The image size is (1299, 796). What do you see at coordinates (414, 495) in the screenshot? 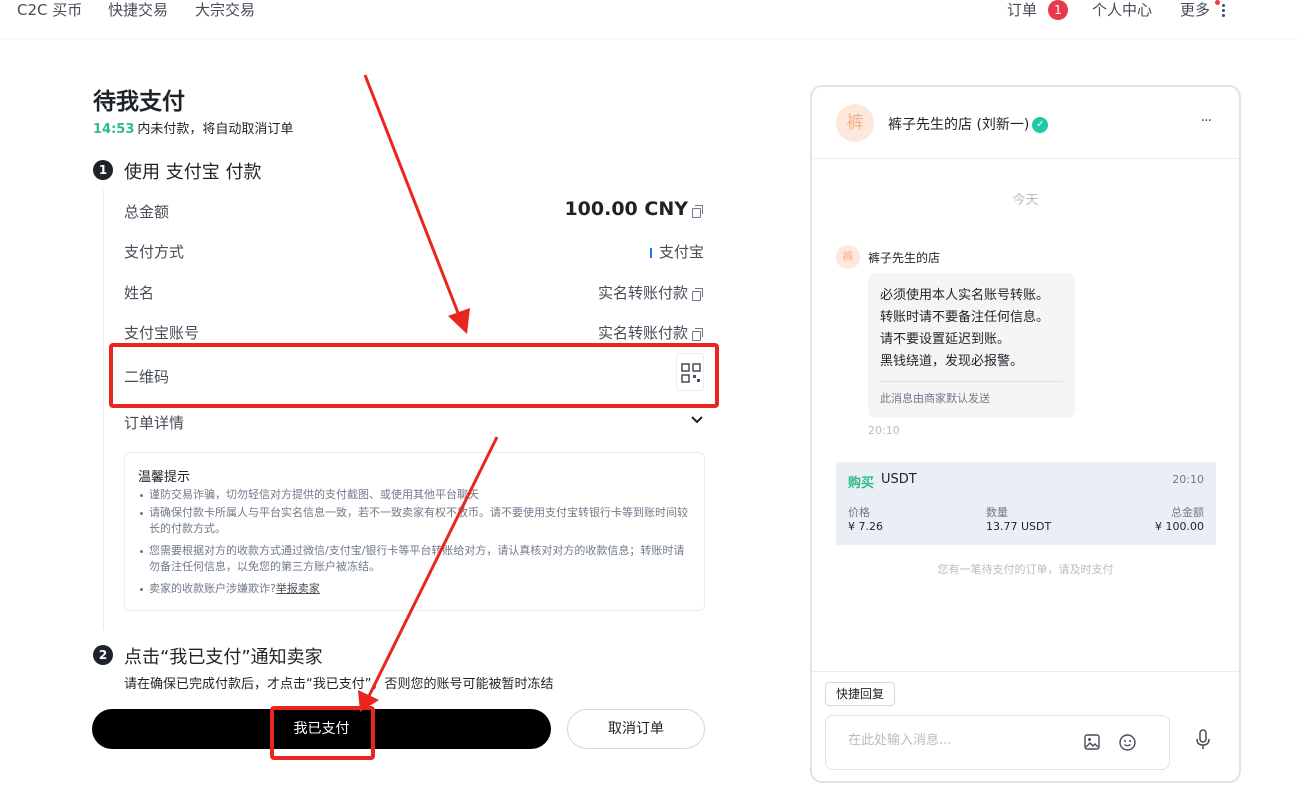
I see `tip-item: 谨防交易诈骗，切勿轻信对方提供的支付截图、或使用其他平台聊天` at bounding box center [414, 495].